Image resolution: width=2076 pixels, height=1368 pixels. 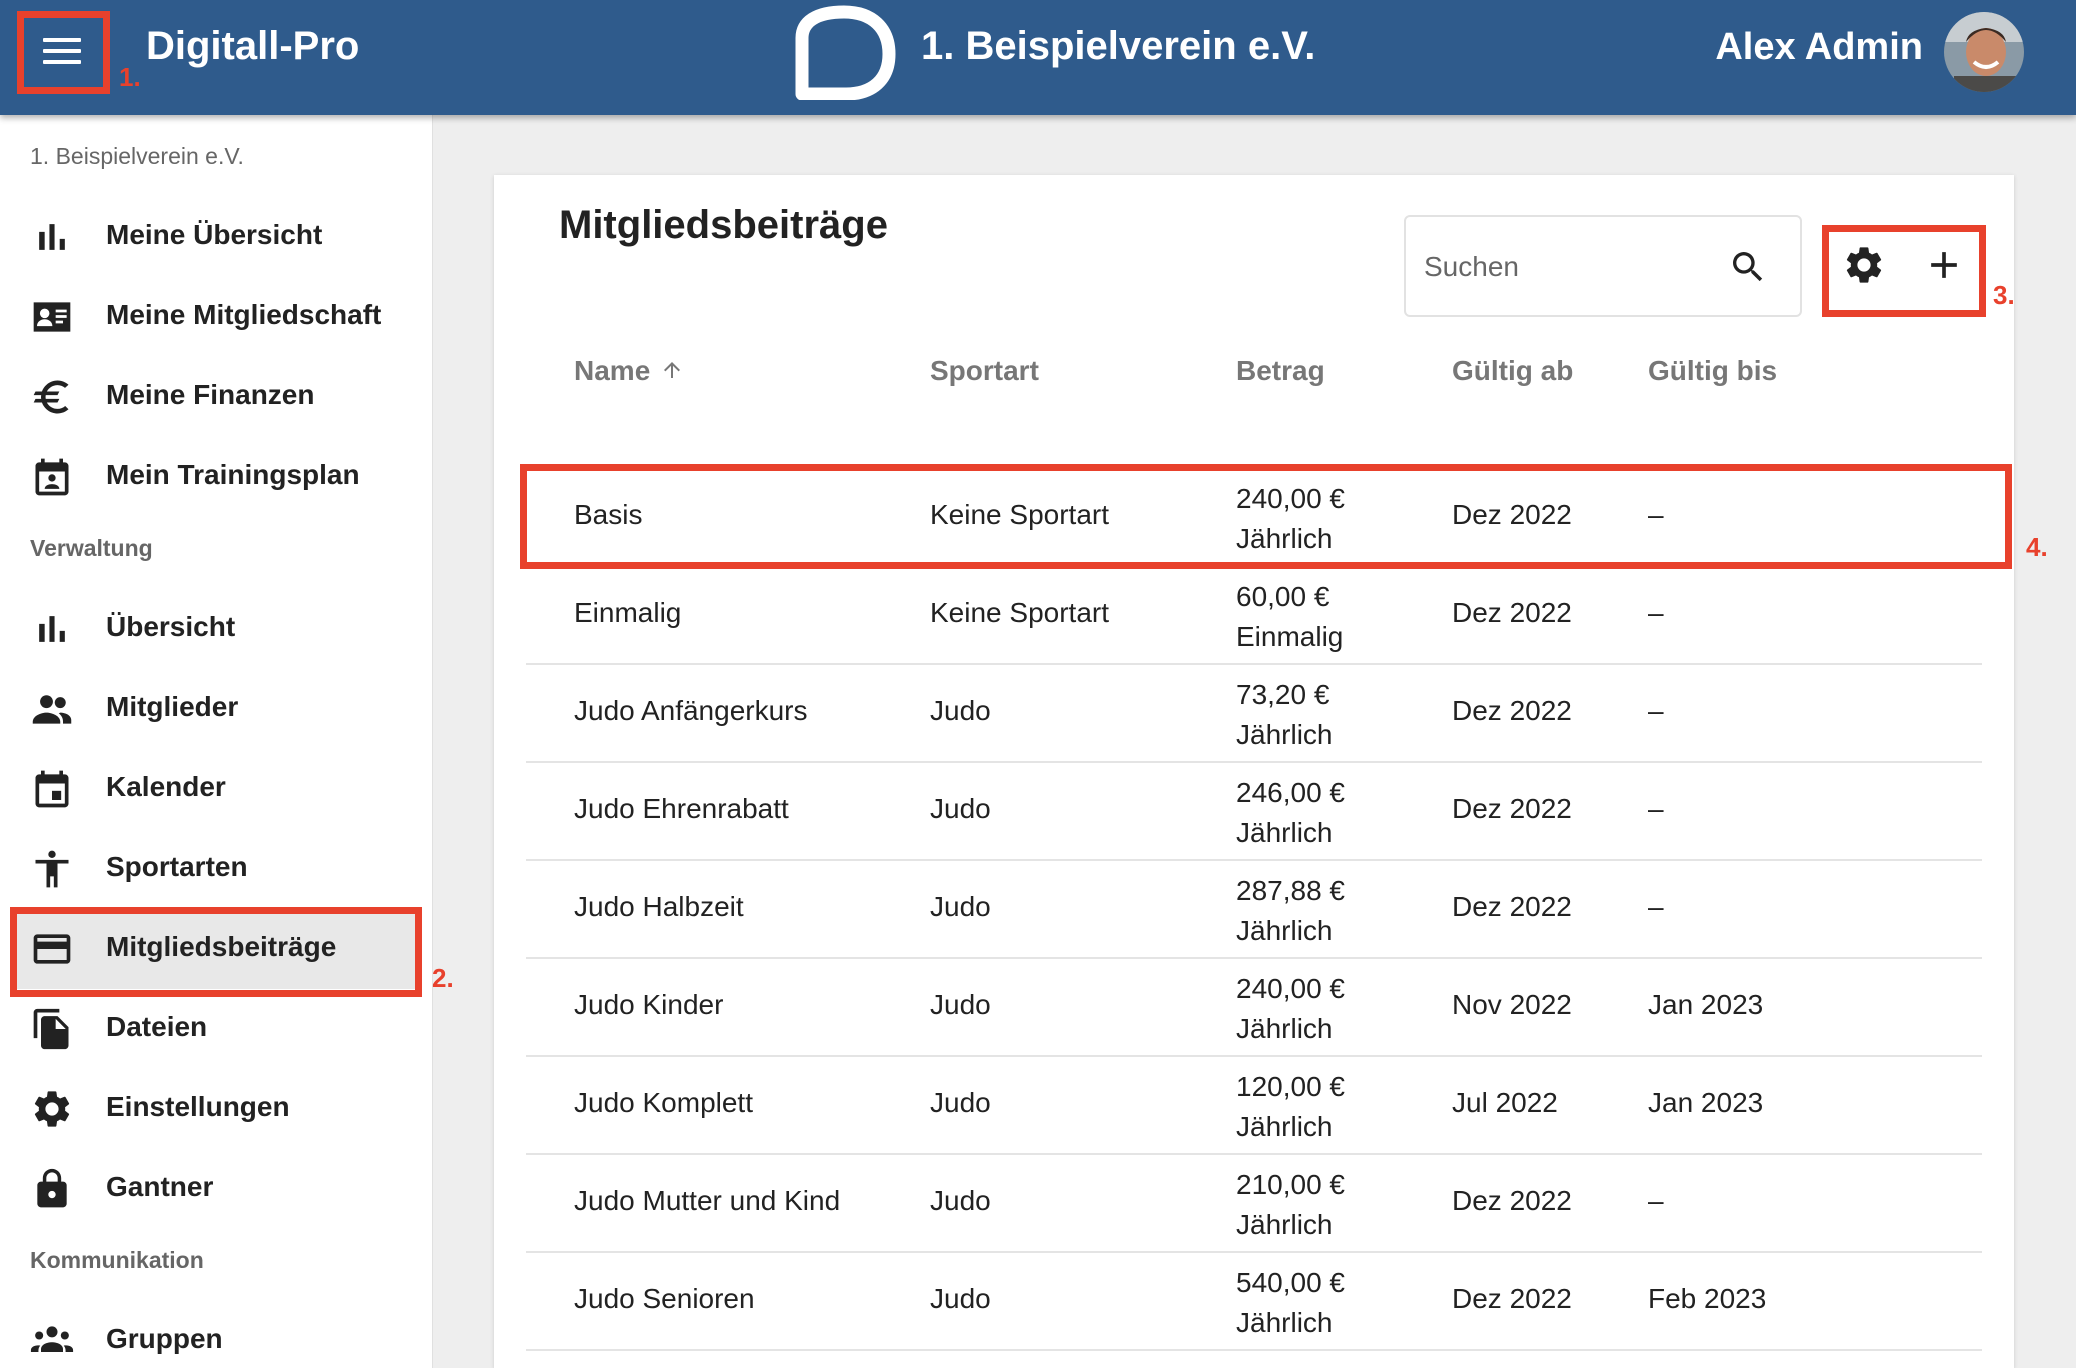 I want to click on amount-value: 540,00 €, so click(x=1290, y=1282).